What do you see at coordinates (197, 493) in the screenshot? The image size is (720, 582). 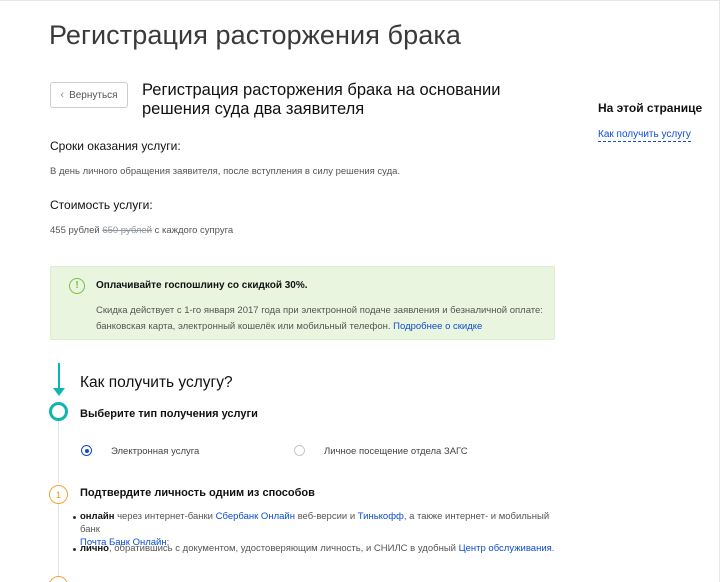 I see `step2-heading: Подтвердите личность одним из способов` at bounding box center [197, 493].